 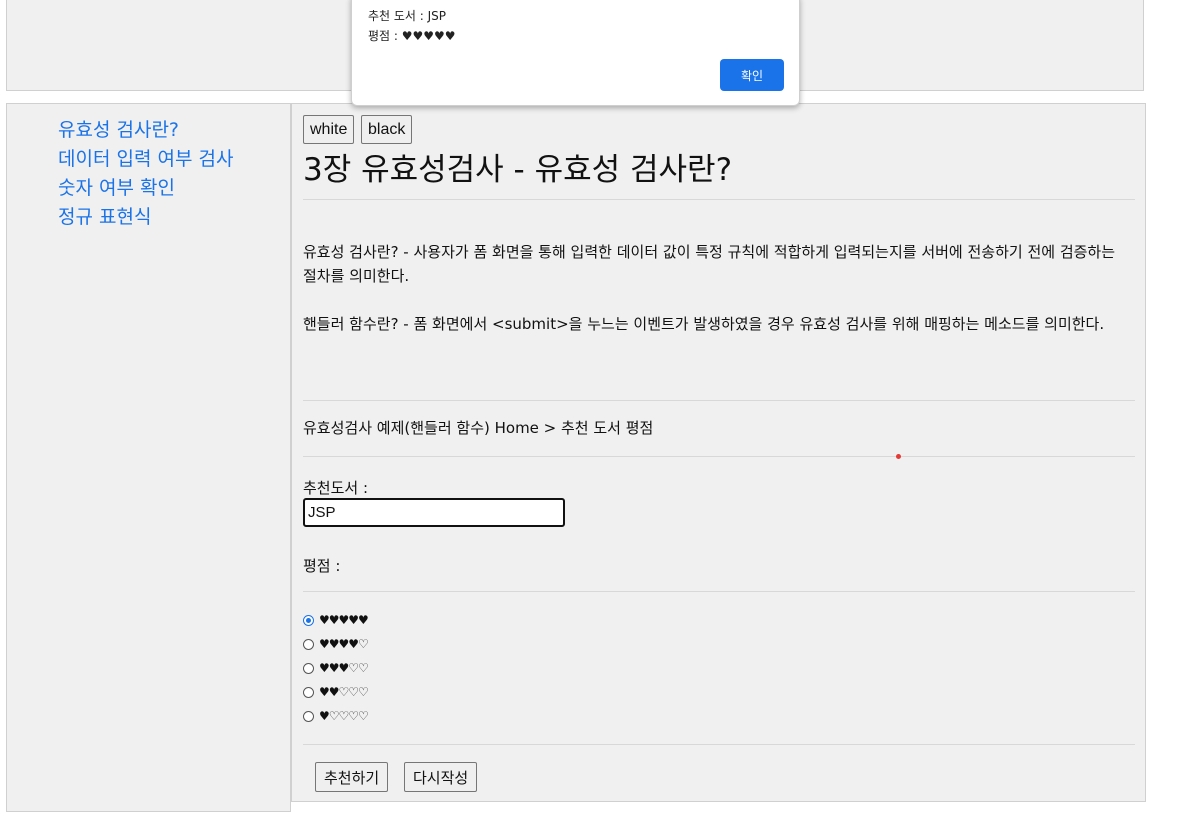 What do you see at coordinates (441, 777) in the screenshot?
I see `reset-button: 다시작성` at bounding box center [441, 777].